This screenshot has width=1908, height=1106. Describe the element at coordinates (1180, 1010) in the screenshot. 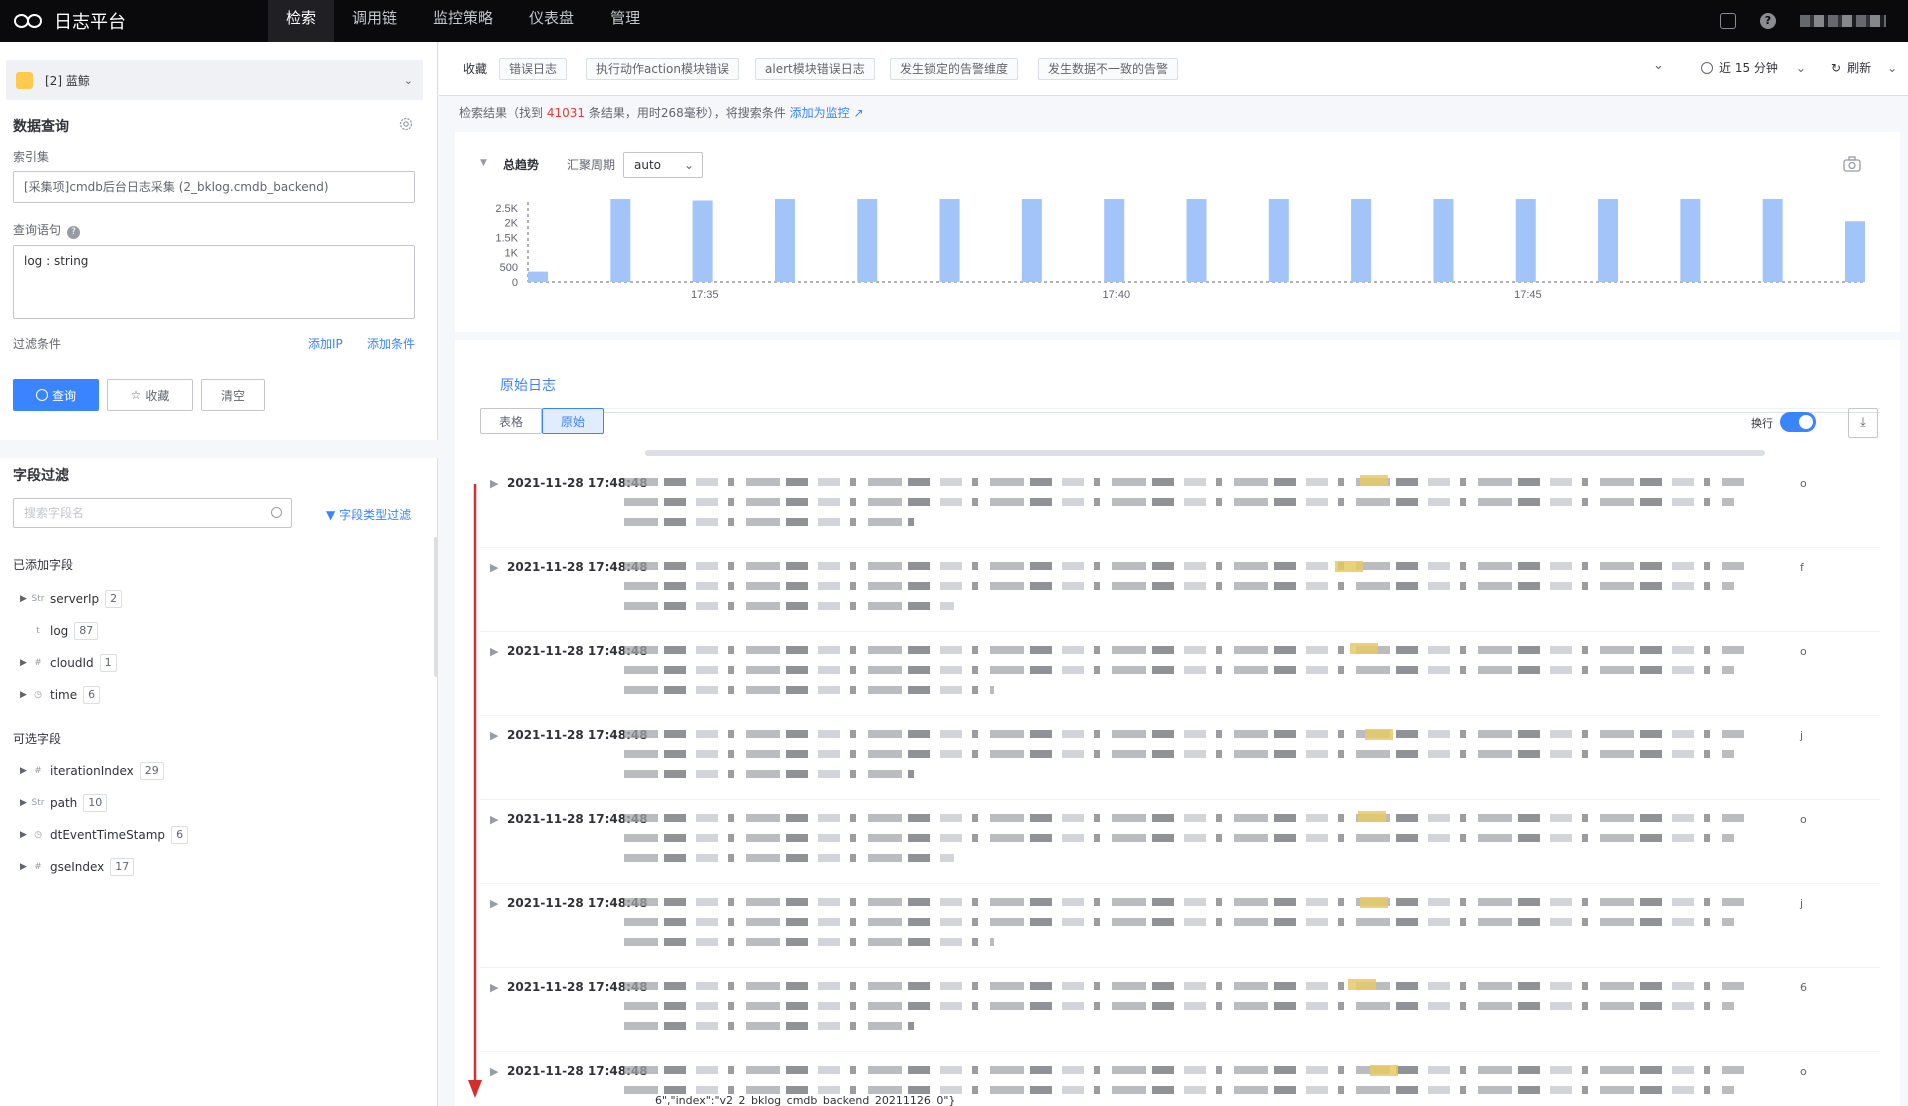

I see `log-row: ▶ 2021-11-28 17:48:48 6` at that location.